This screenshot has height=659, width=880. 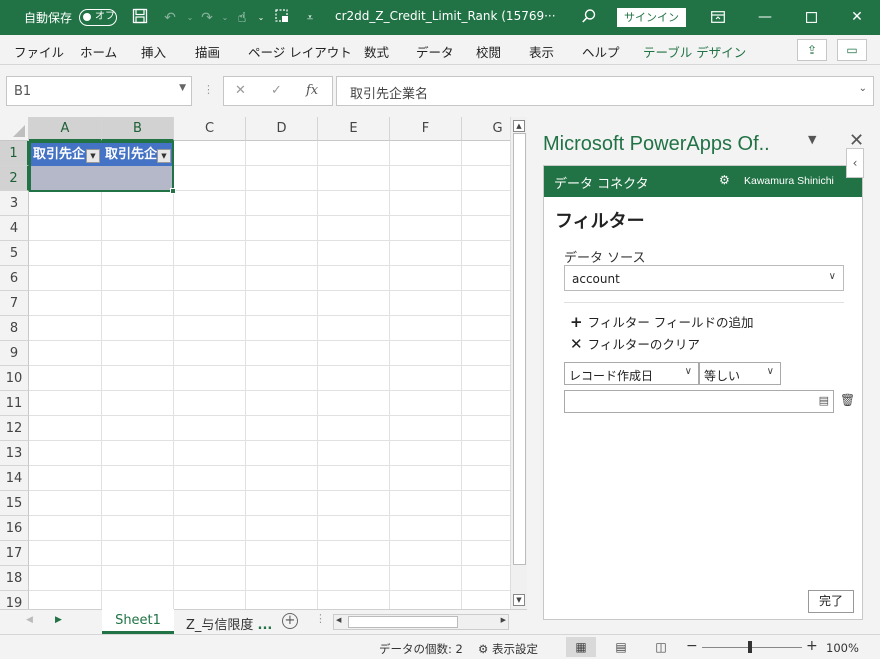 What do you see at coordinates (852, 50) in the screenshot?
I see `comments-icon: ▭` at bounding box center [852, 50].